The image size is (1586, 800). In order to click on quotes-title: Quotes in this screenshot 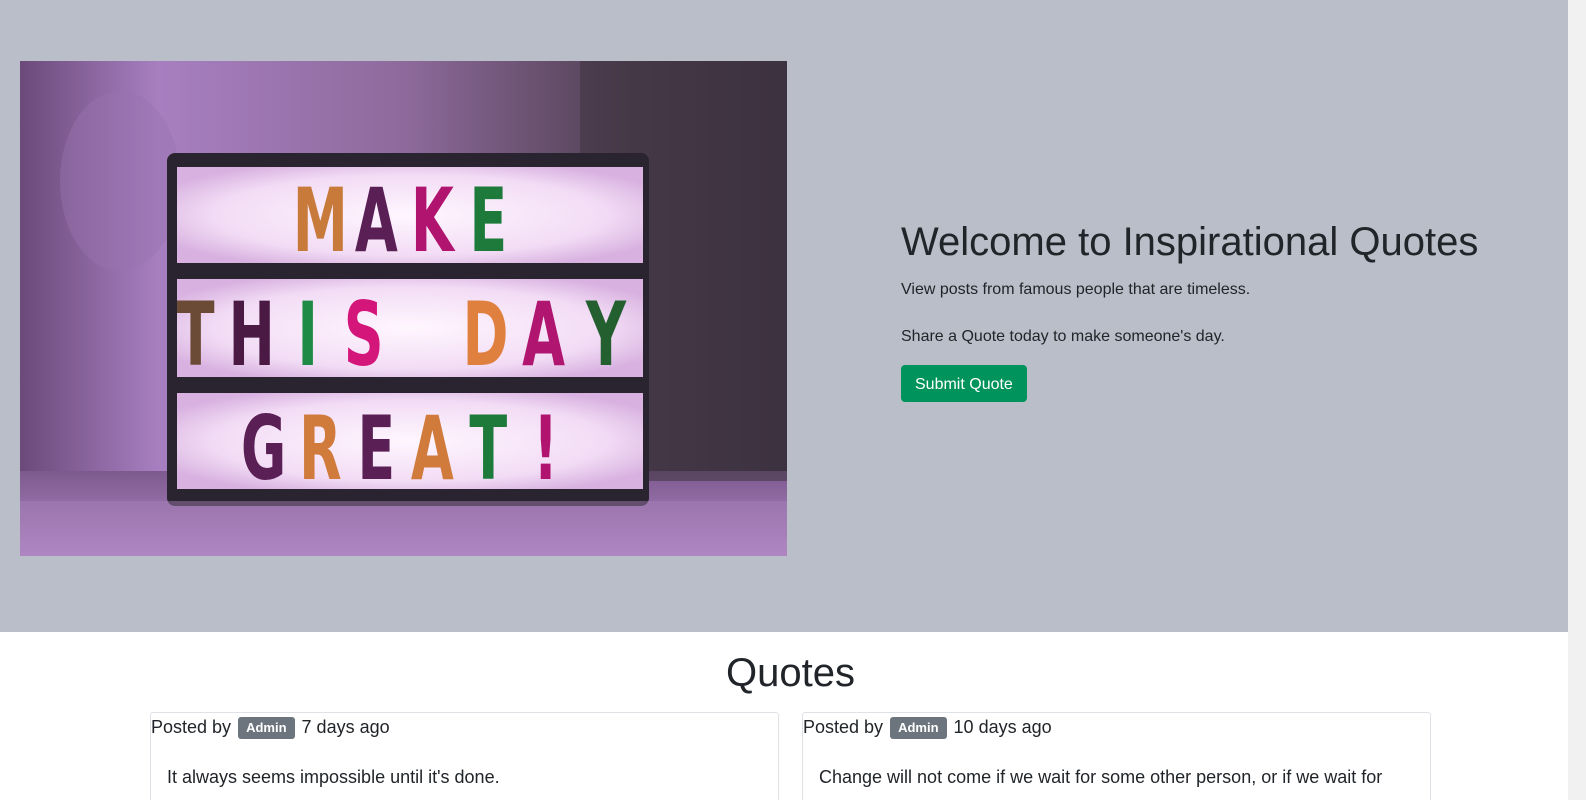, I will do `click(790, 673)`.